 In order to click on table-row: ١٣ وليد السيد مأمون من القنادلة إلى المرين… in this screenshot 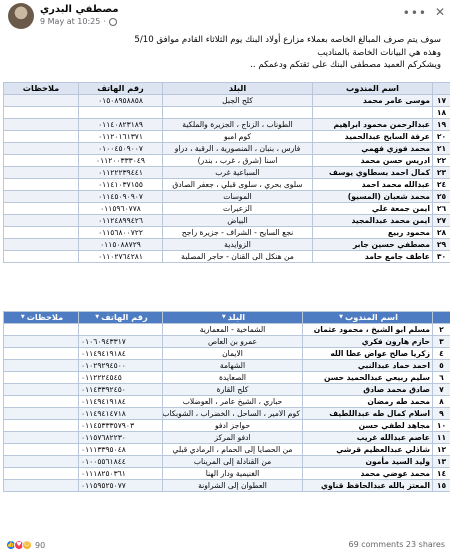, I will do `click(226, 461)`.